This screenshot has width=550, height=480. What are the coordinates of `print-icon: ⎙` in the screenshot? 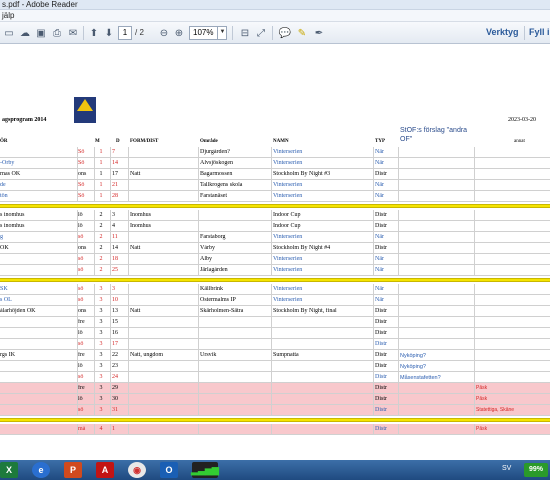 It's located at (57, 33).